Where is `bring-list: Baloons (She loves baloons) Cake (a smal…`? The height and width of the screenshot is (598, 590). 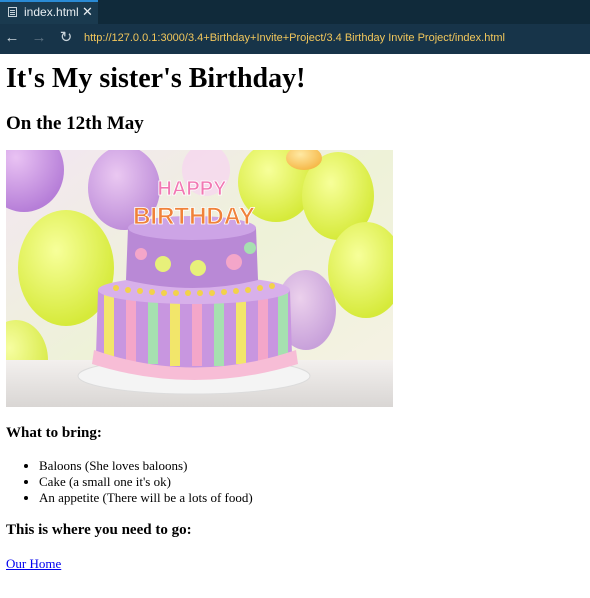 bring-list: Baloons (She loves baloons) Cake (a smal… is located at coordinates (129, 482).